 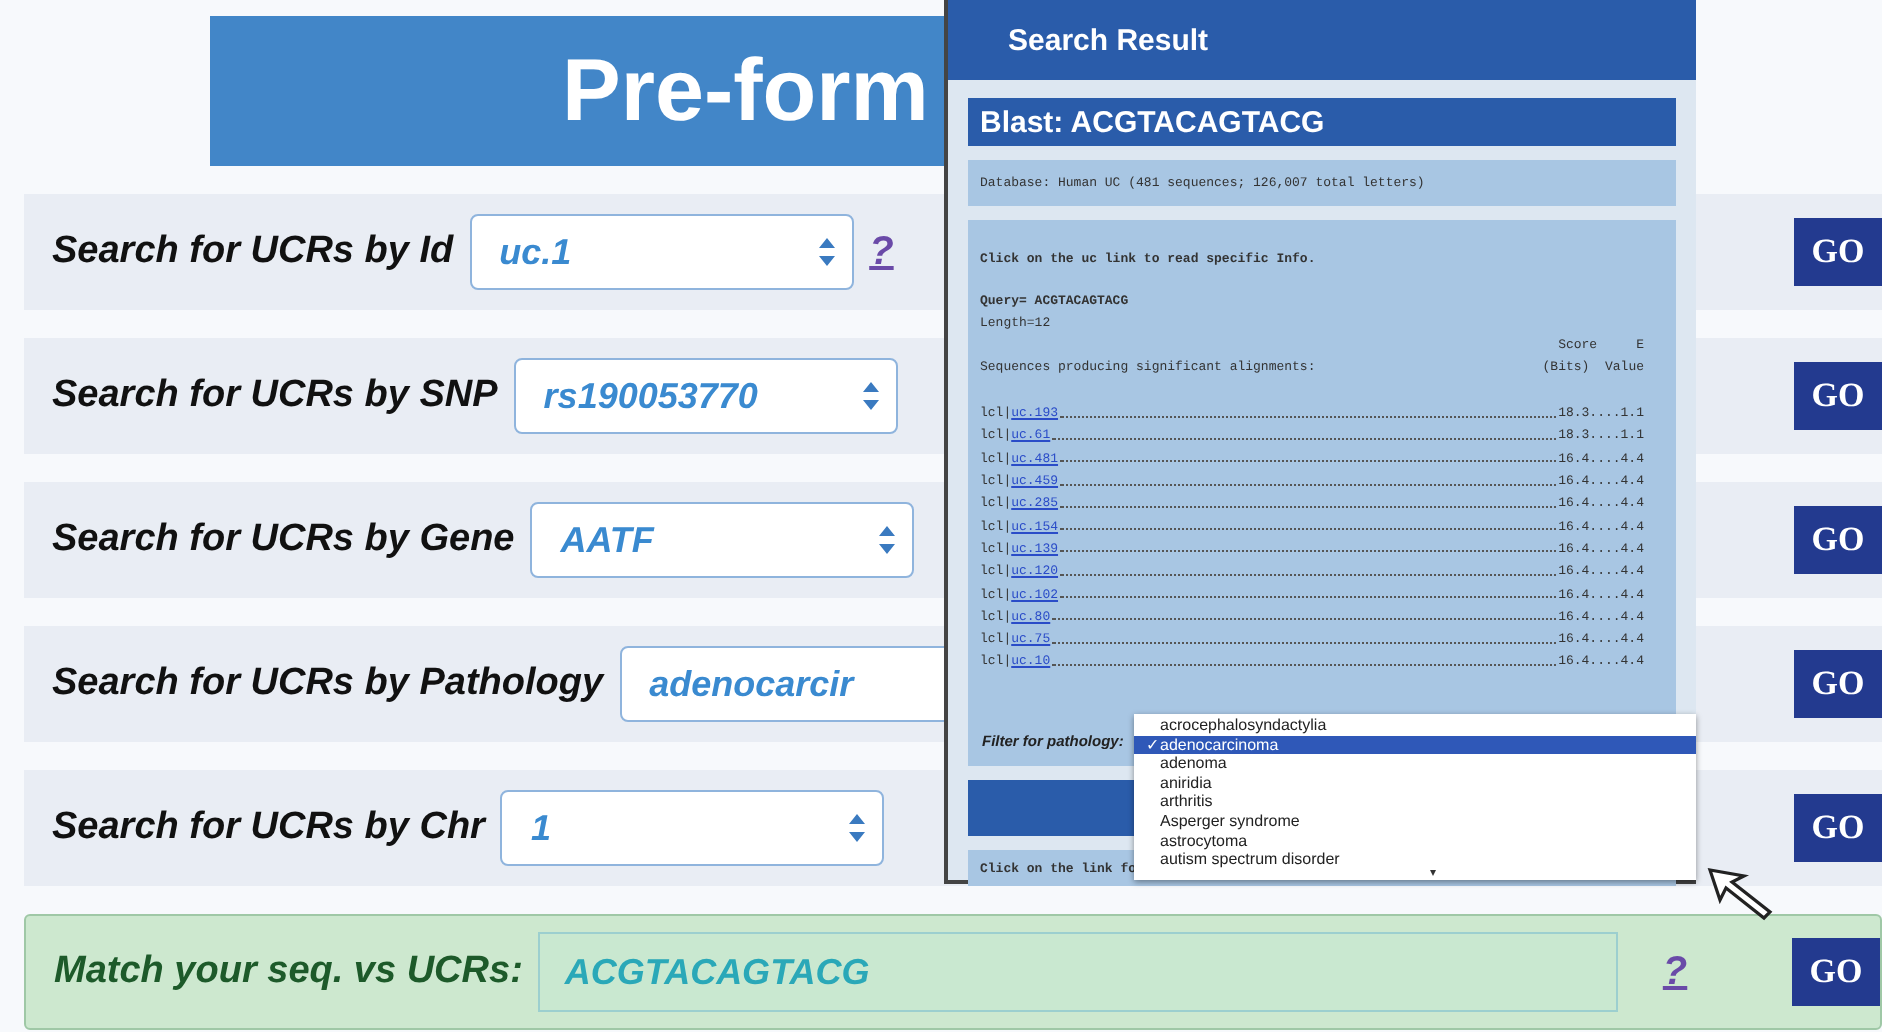 What do you see at coordinates (1415, 841) in the screenshot?
I see `dropdown-option: astrocytoma` at bounding box center [1415, 841].